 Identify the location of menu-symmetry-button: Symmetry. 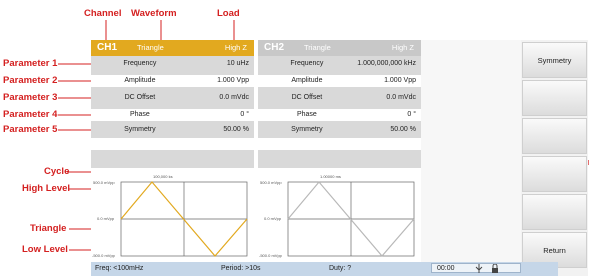
(554, 60).